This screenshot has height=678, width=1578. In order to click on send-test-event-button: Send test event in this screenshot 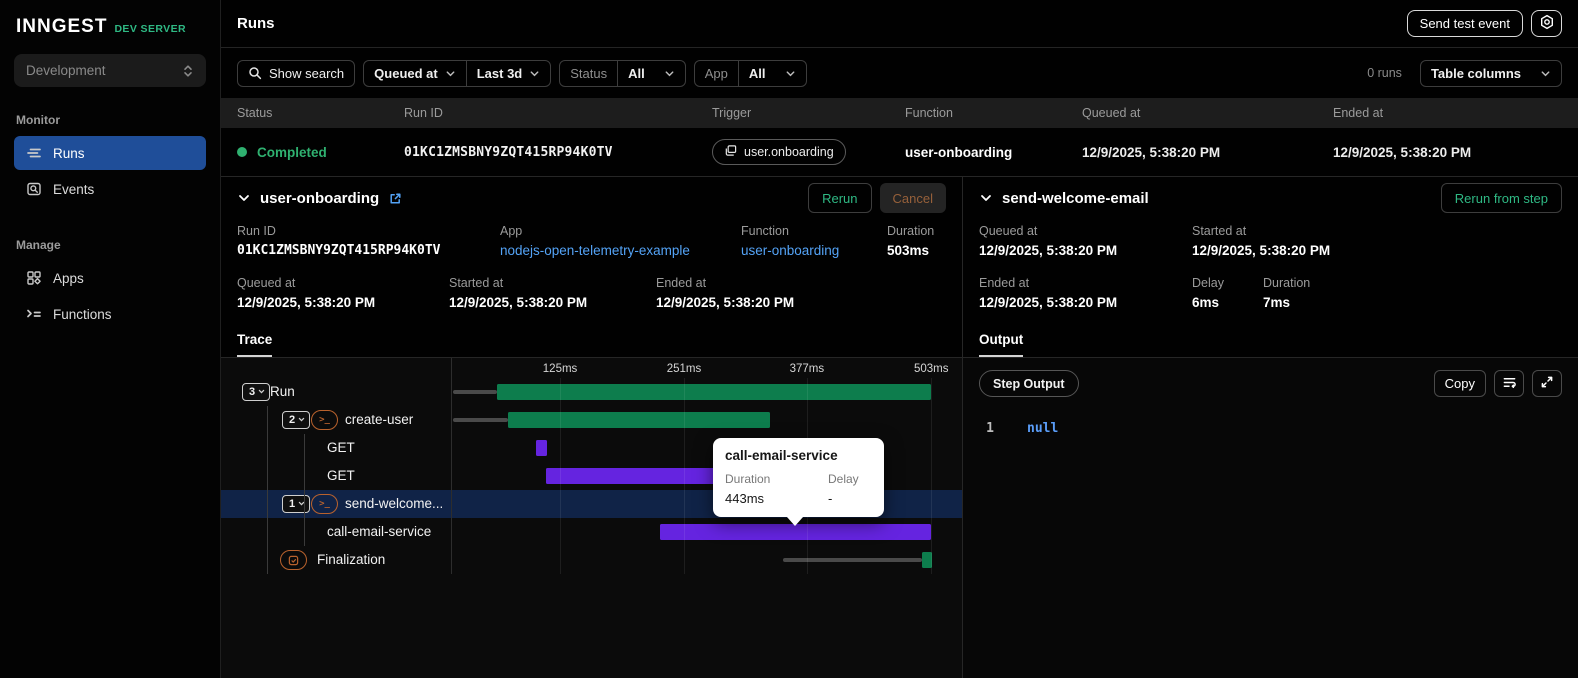, I will do `click(1464, 23)`.